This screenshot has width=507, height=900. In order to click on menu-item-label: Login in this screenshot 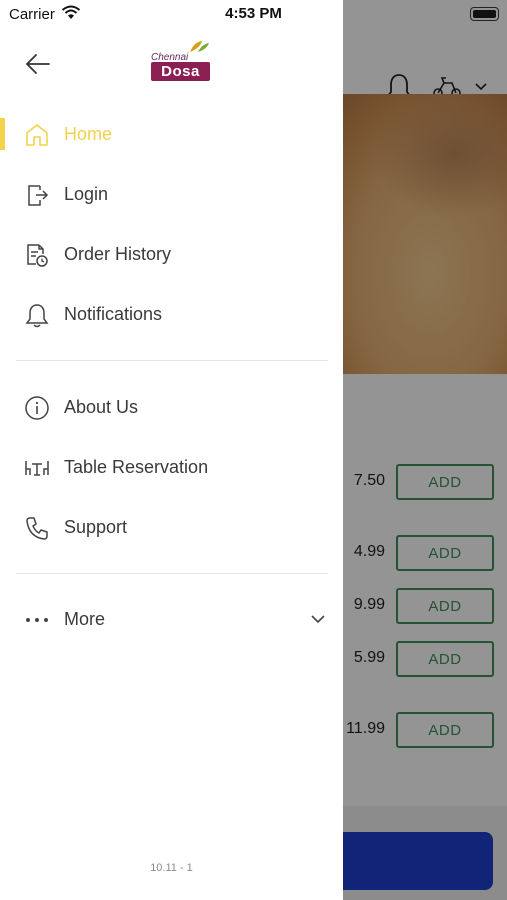, I will do `click(86, 194)`.